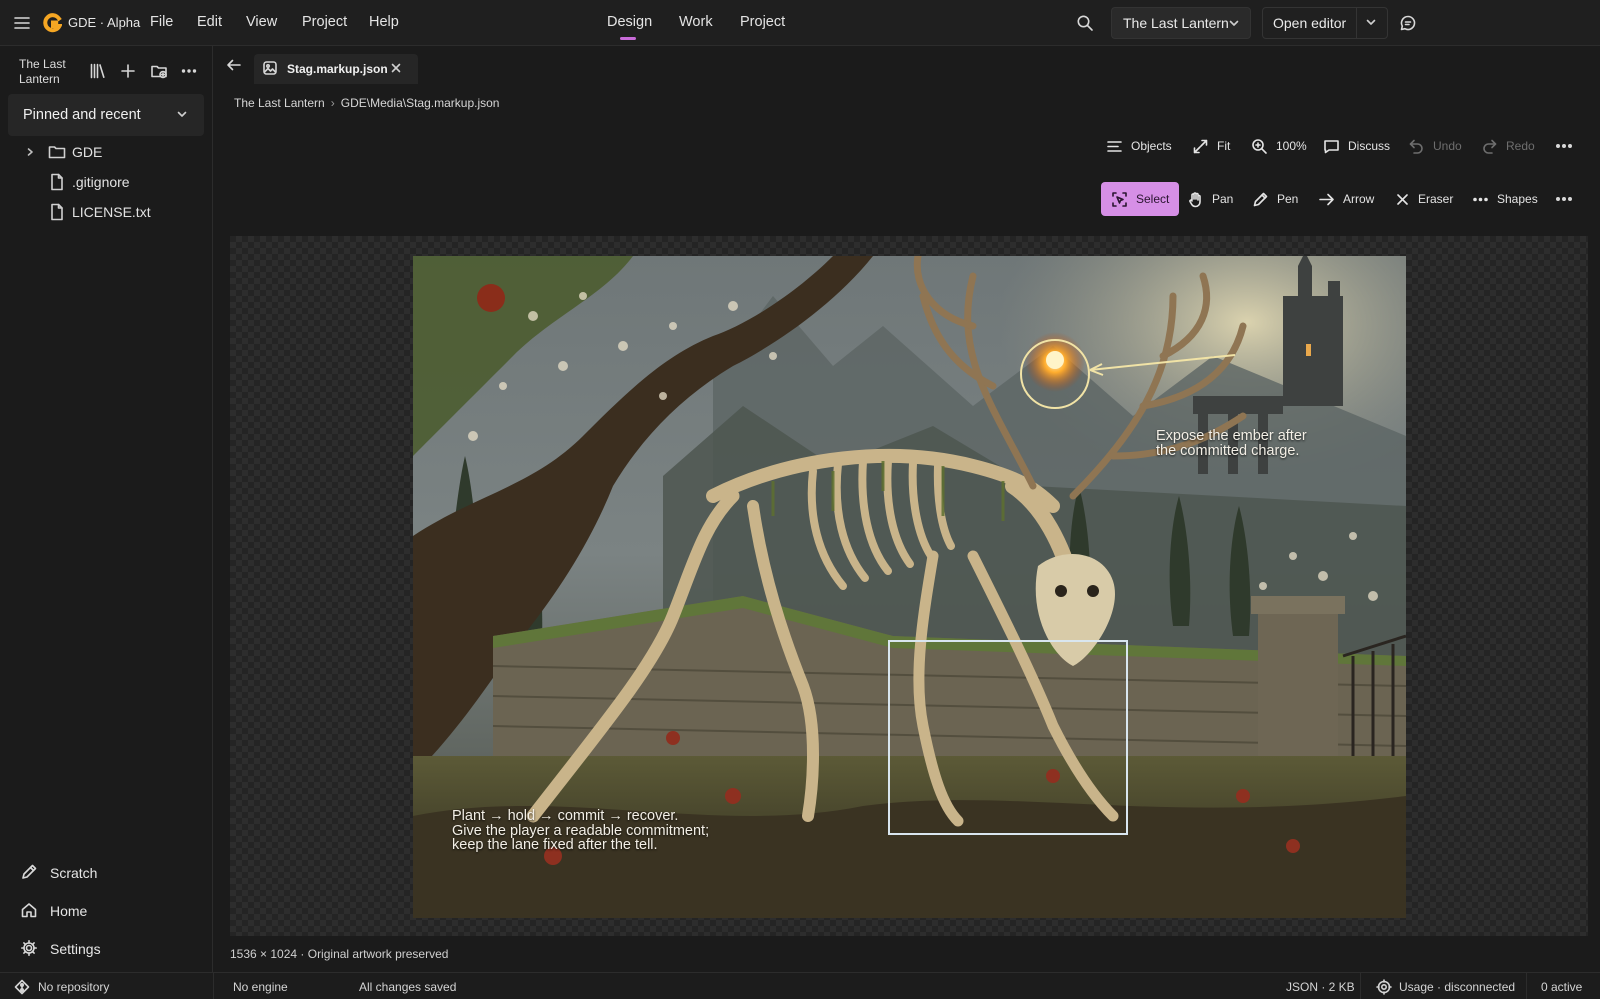  I want to click on zoom-button: 100%, so click(1279, 146).